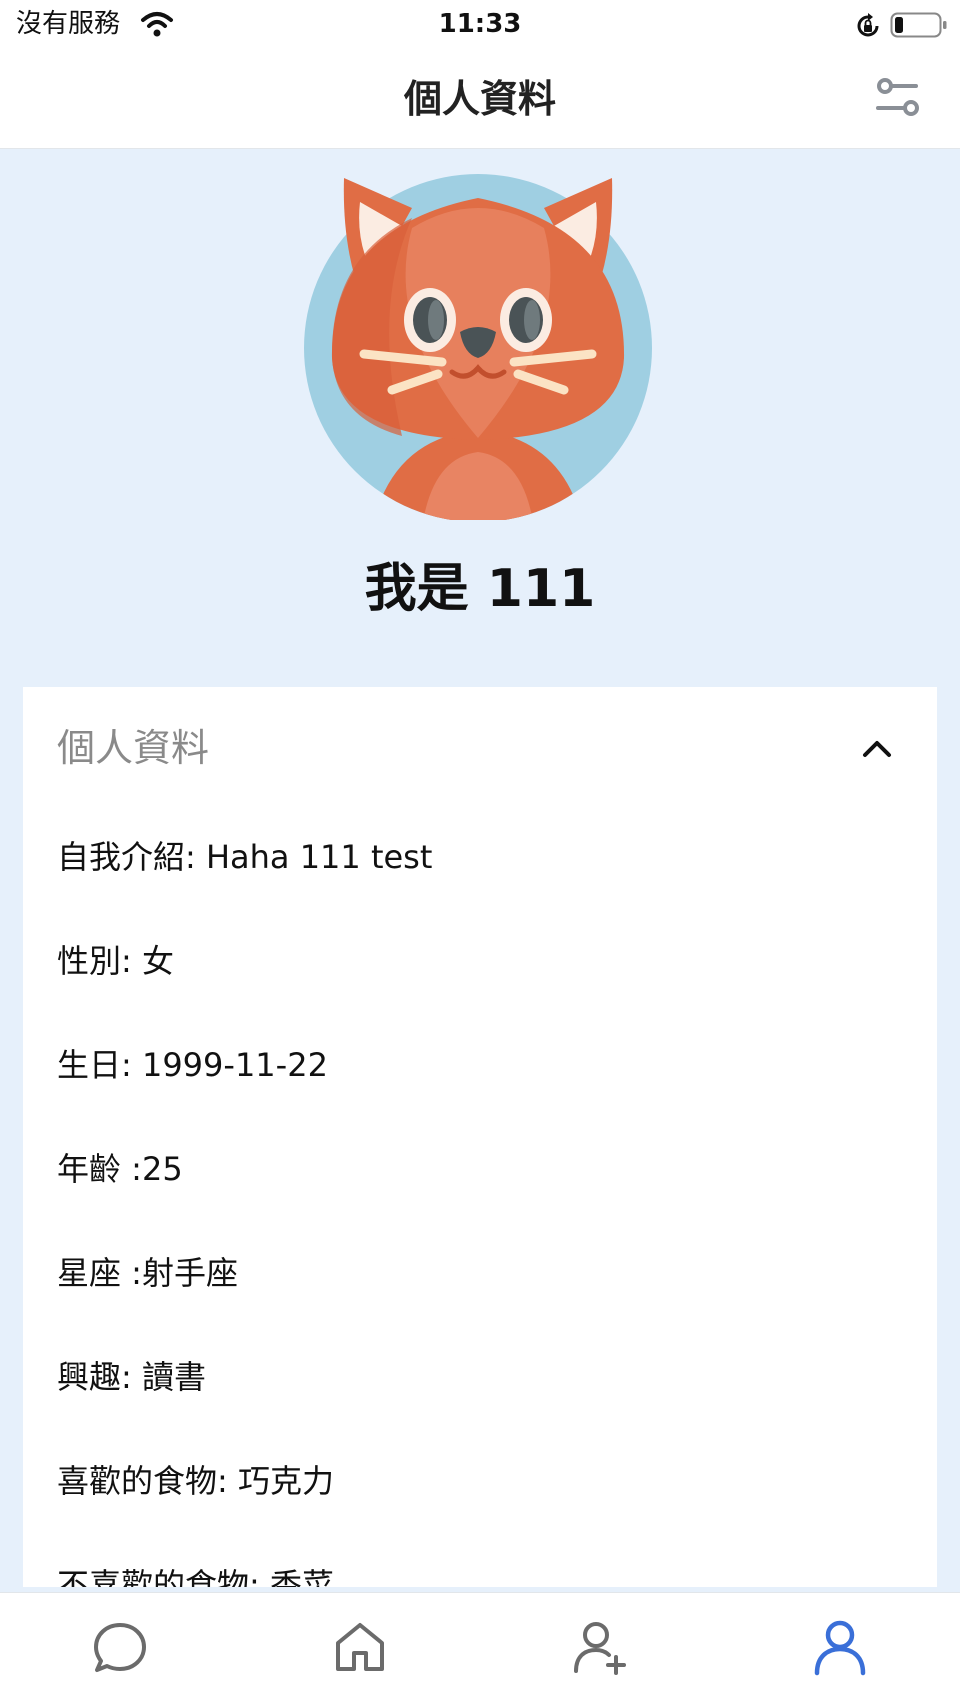 The width and height of the screenshot is (960, 1706). I want to click on sliders-icon, so click(898, 98).